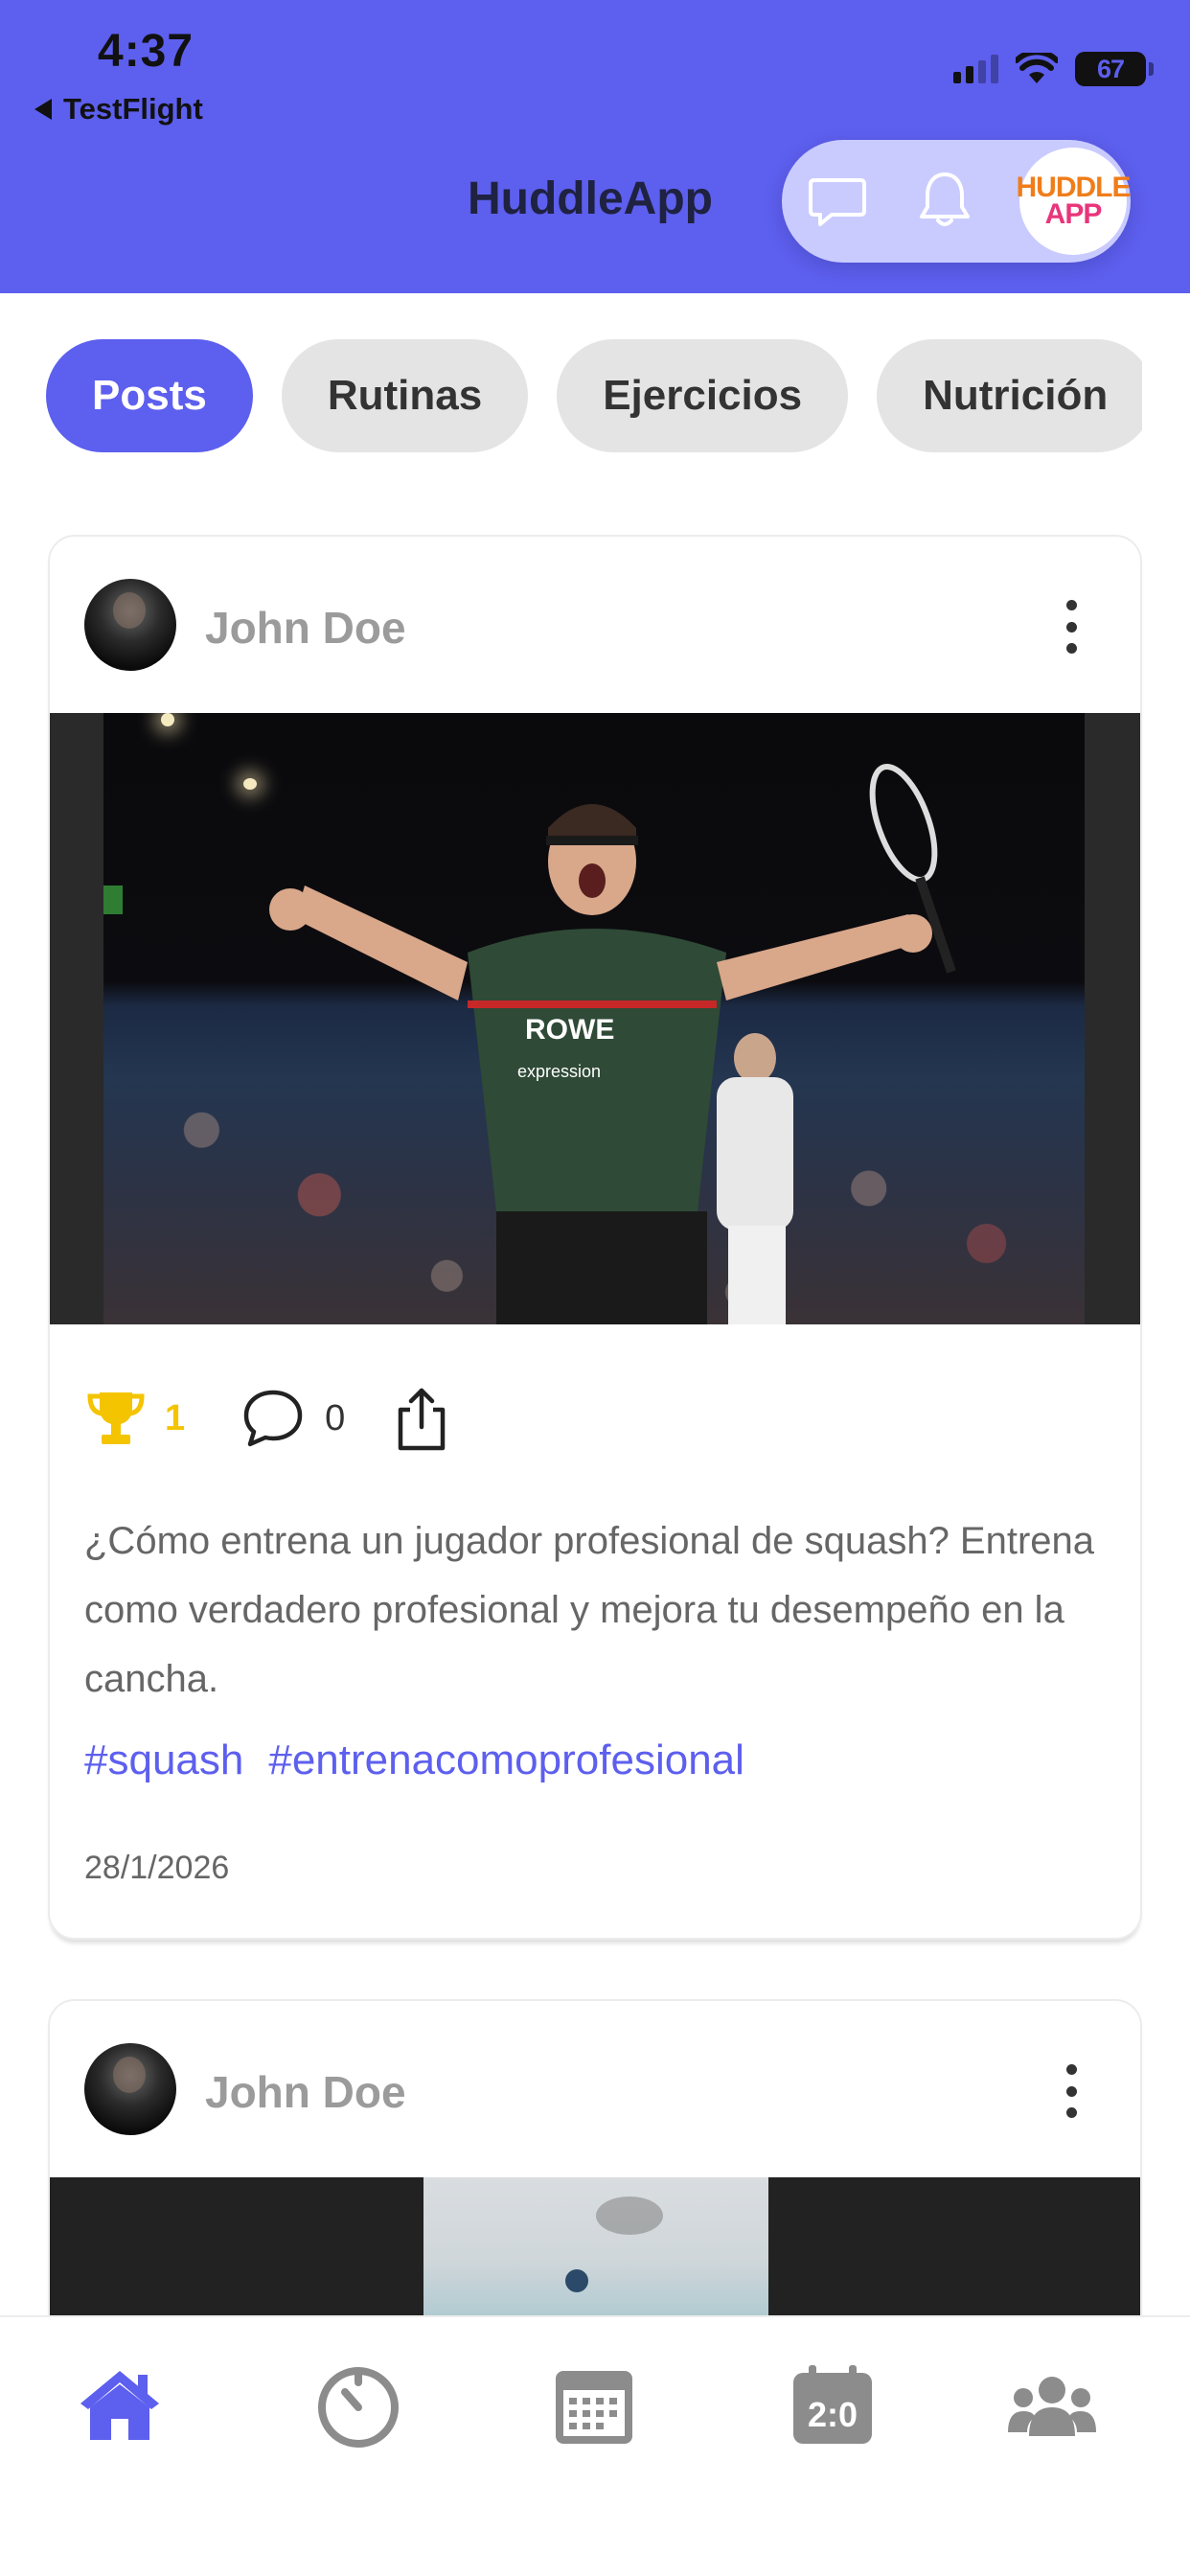 The image size is (1190, 2576). Describe the element at coordinates (595, 146) in the screenshot. I see `app-header: 4:37 TestFlight 67 HuddleApp HUDDLE APP` at that location.